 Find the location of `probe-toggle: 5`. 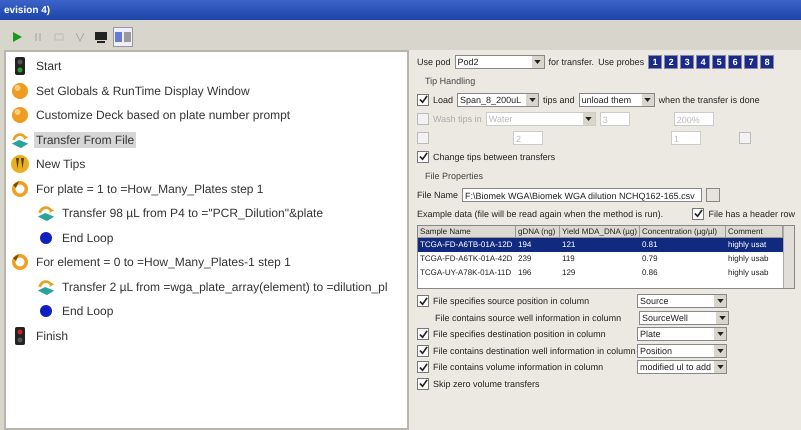

probe-toggle: 5 is located at coordinates (719, 61).